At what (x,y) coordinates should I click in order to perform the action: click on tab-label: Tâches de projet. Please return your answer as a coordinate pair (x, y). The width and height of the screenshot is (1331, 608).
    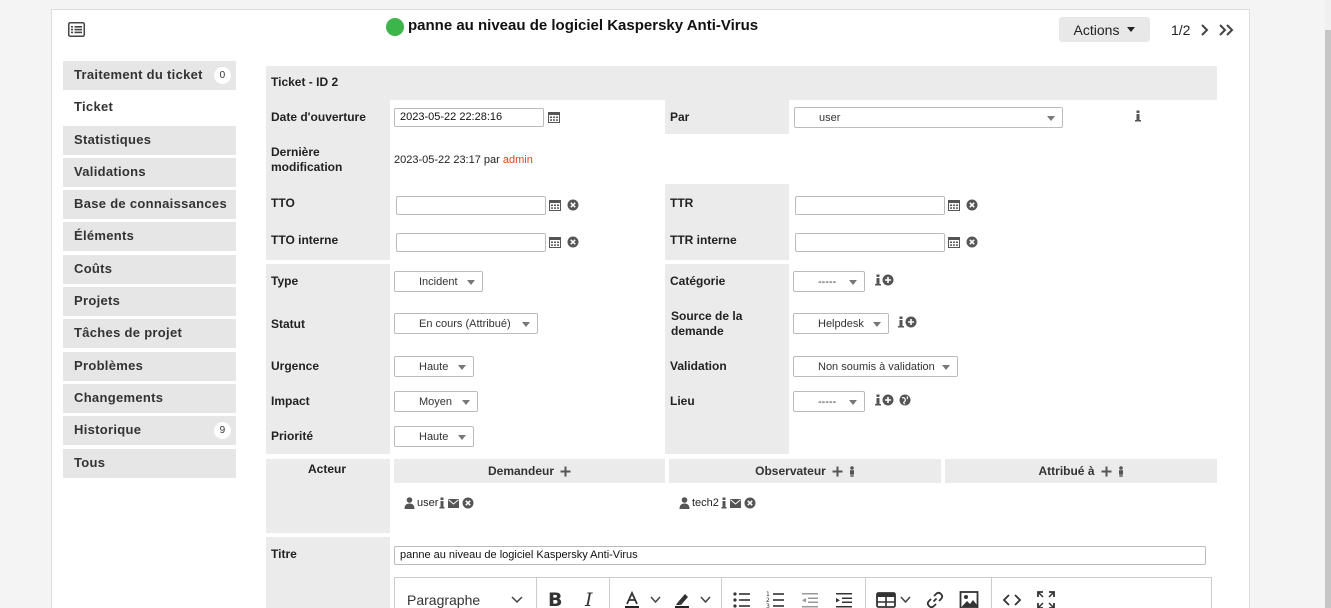
    Looking at the image, I should click on (128, 333).